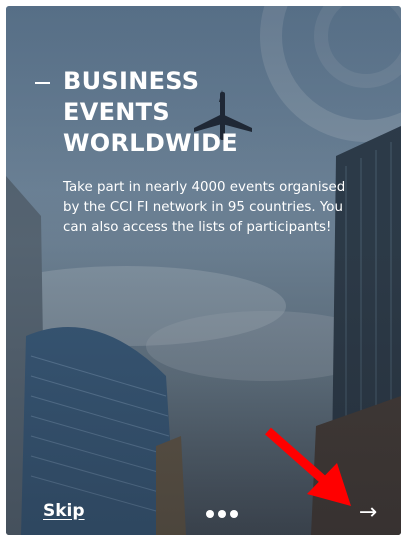  I want to click on slide-title: BUSINESS EVENTS WORLDWIDE, so click(173, 112).